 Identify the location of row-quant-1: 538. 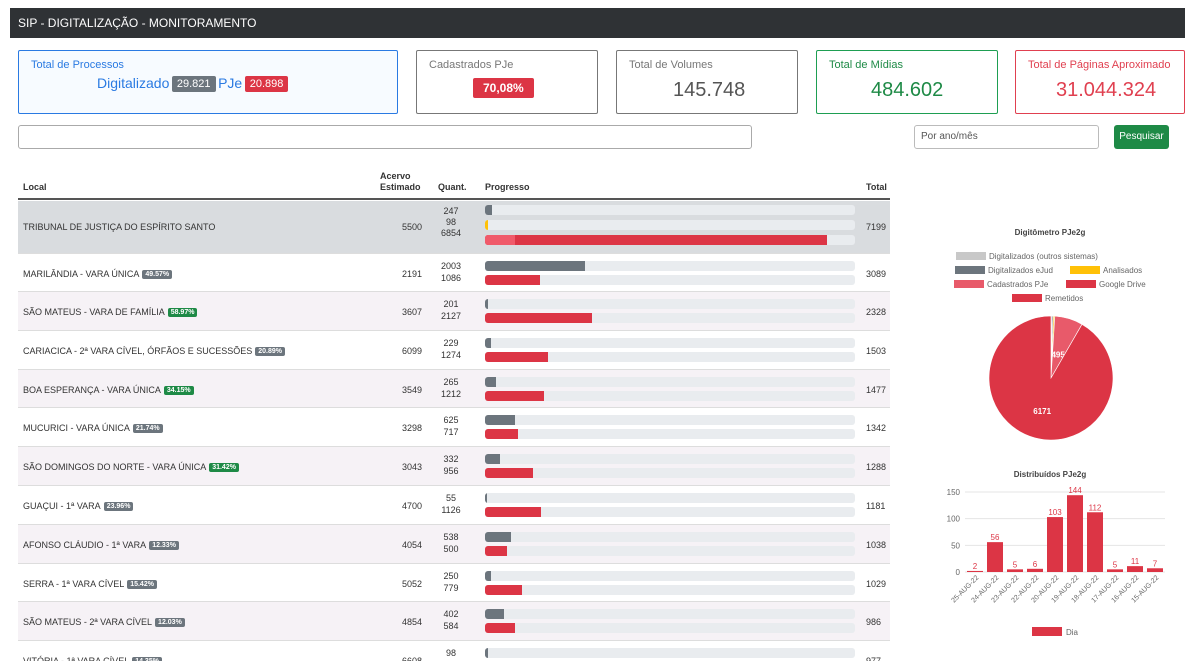
(451, 537).